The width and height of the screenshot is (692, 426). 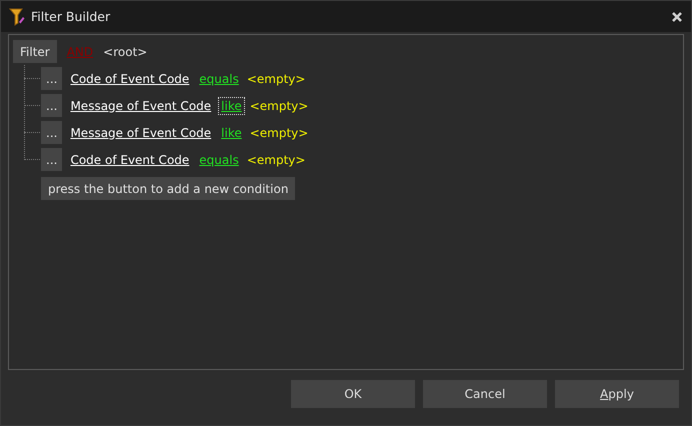 I want to click on window-title: Filter Builder, so click(x=71, y=16).